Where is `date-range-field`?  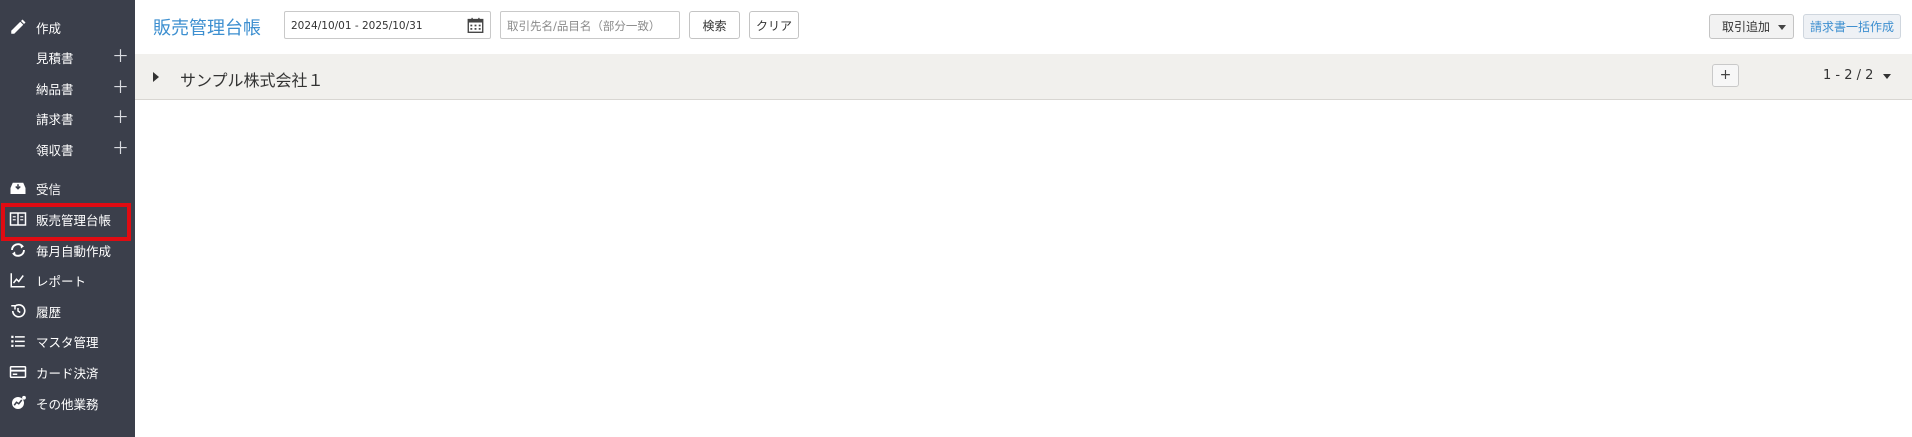
date-range-field is located at coordinates (387, 25).